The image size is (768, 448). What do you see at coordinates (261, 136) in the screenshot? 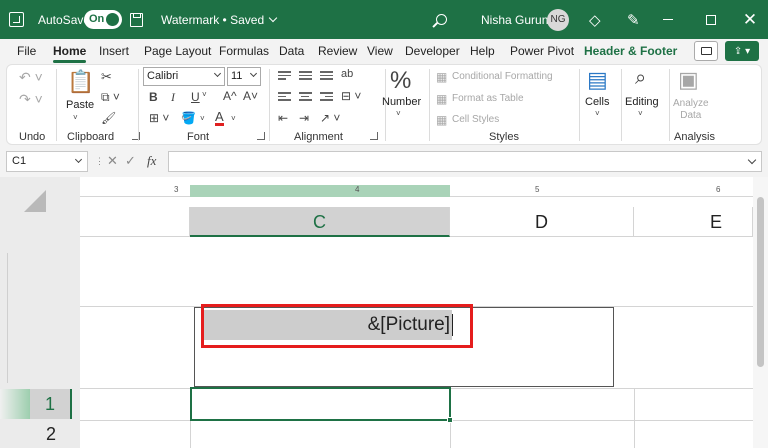
I see `font-launcher-icon` at bounding box center [261, 136].